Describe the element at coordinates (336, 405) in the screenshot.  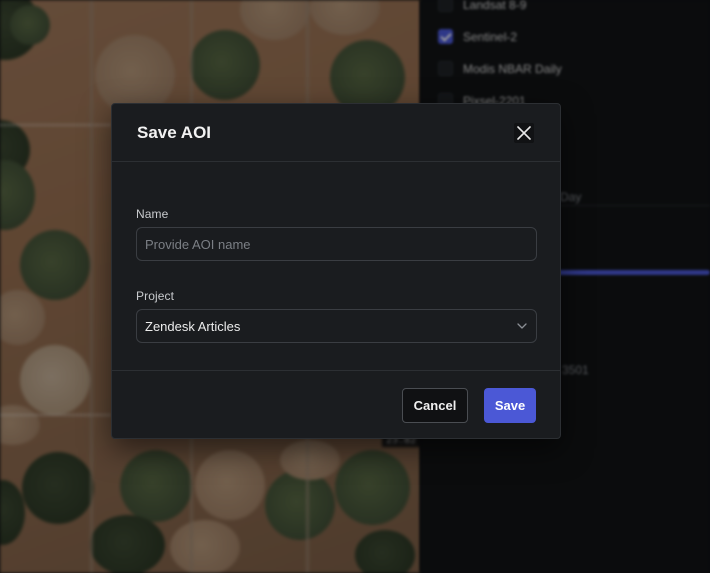
I see `dialog-footer: Cancel Save` at that location.